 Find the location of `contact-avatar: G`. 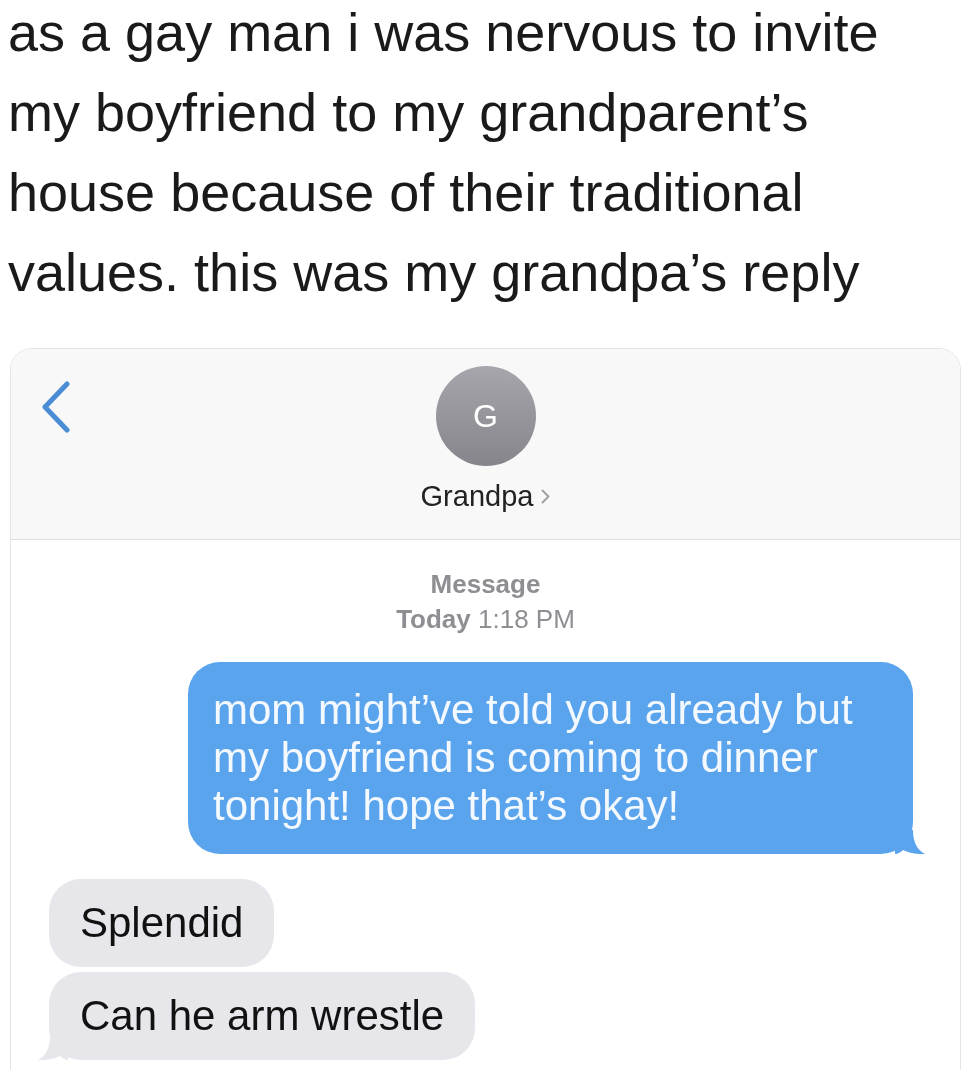

contact-avatar: G is located at coordinates (485, 416).